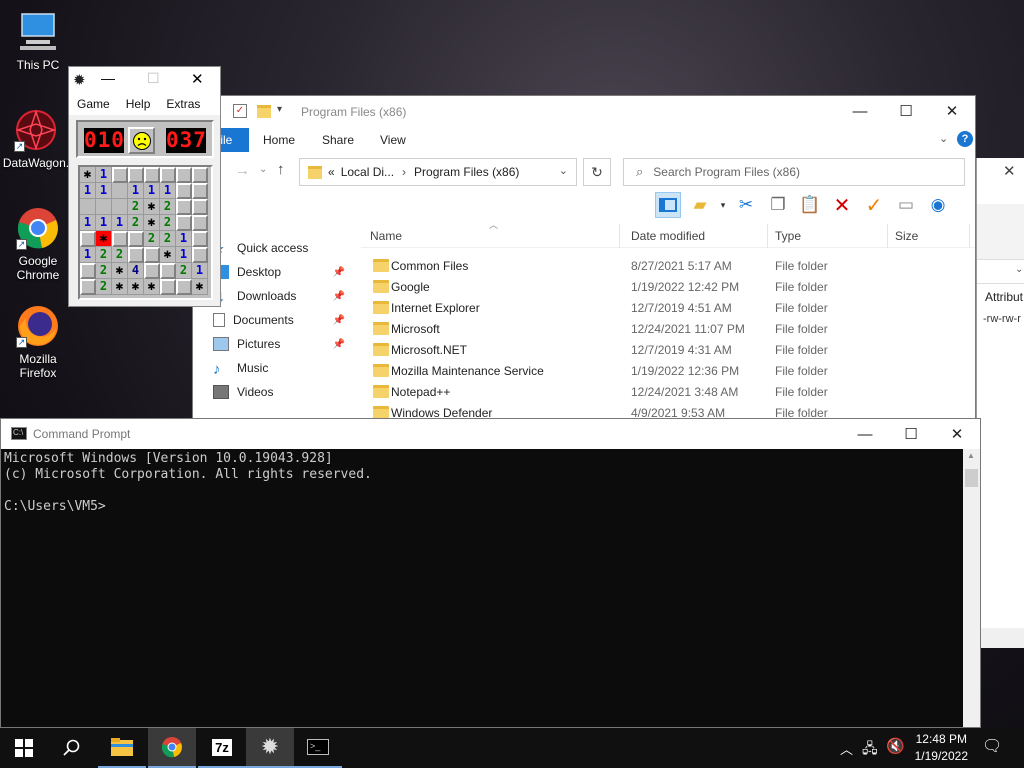  I want to click on system-clock: 12:48 PM 1/19/2022, so click(941, 748).